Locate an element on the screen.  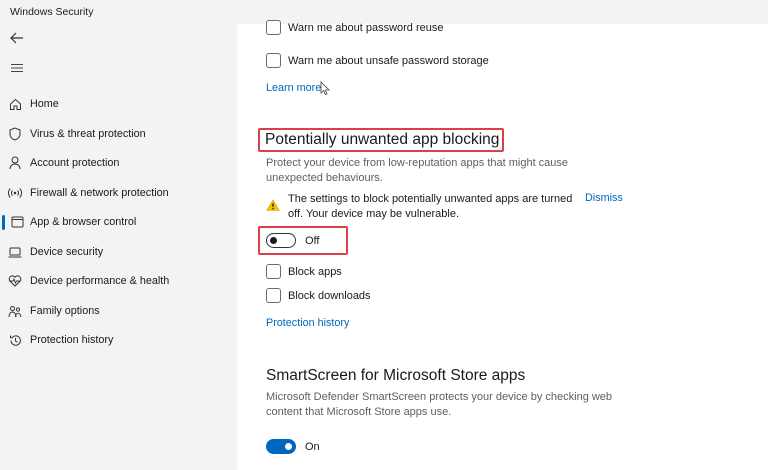
sidebar-item-virus-threat-protection: Virus & threat protection is located at coordinates (118, 134).